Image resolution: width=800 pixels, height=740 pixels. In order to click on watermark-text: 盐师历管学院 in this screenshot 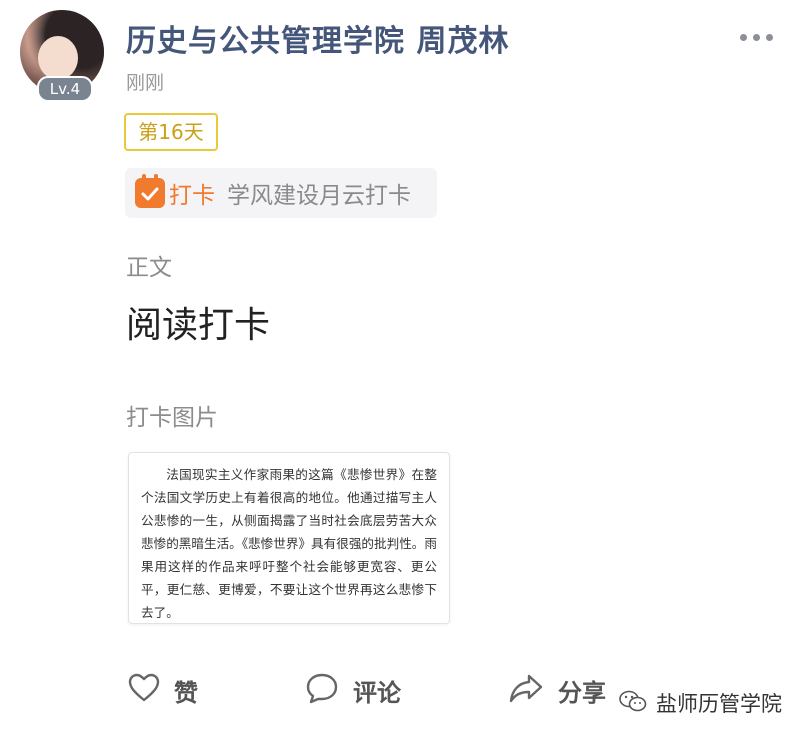, I will do `click(719, 704)`.